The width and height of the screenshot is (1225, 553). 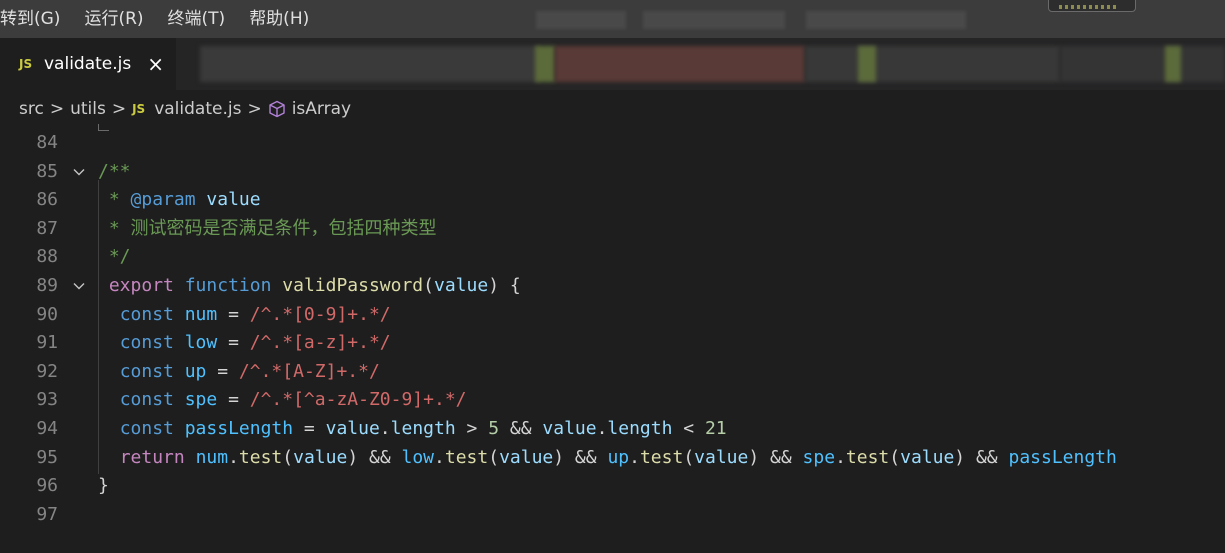 What do you see at coordinates (228, 285) in the screenshot?
I see `code-token: function` at bounding box center [228, 285].